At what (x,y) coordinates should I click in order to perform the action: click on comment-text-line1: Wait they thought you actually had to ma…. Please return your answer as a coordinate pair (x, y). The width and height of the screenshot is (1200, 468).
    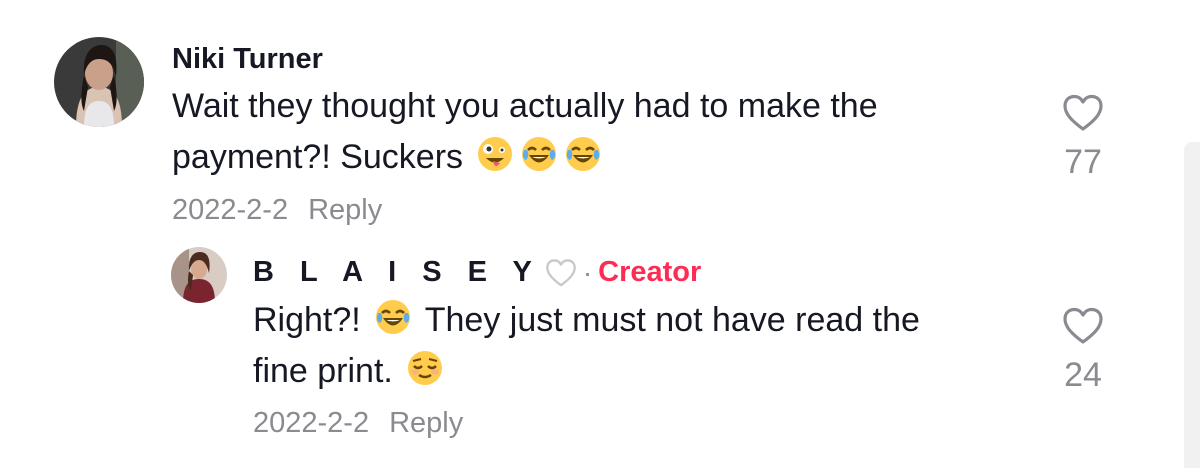
    Looking at the image, I should click on (525, 106).